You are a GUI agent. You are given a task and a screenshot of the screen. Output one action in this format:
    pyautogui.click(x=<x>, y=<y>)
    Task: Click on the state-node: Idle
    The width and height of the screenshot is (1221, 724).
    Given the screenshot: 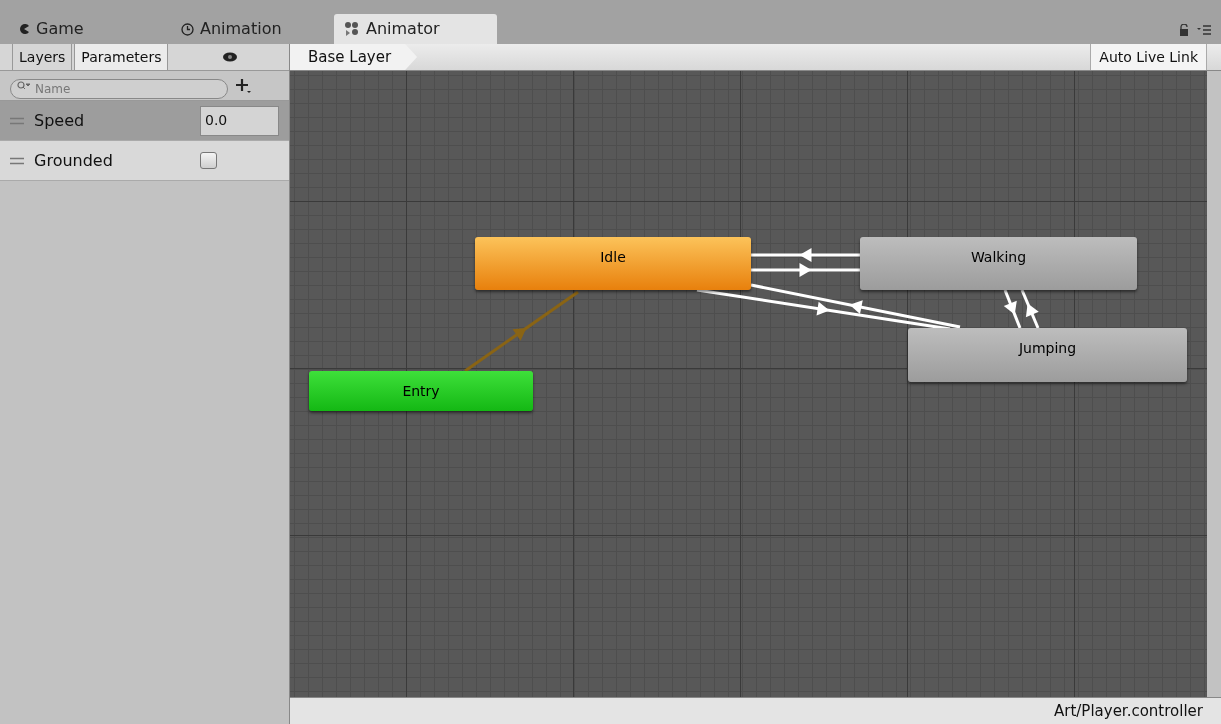 What is the action you would take?
    pyautogui.click(x=613, y=263)
    